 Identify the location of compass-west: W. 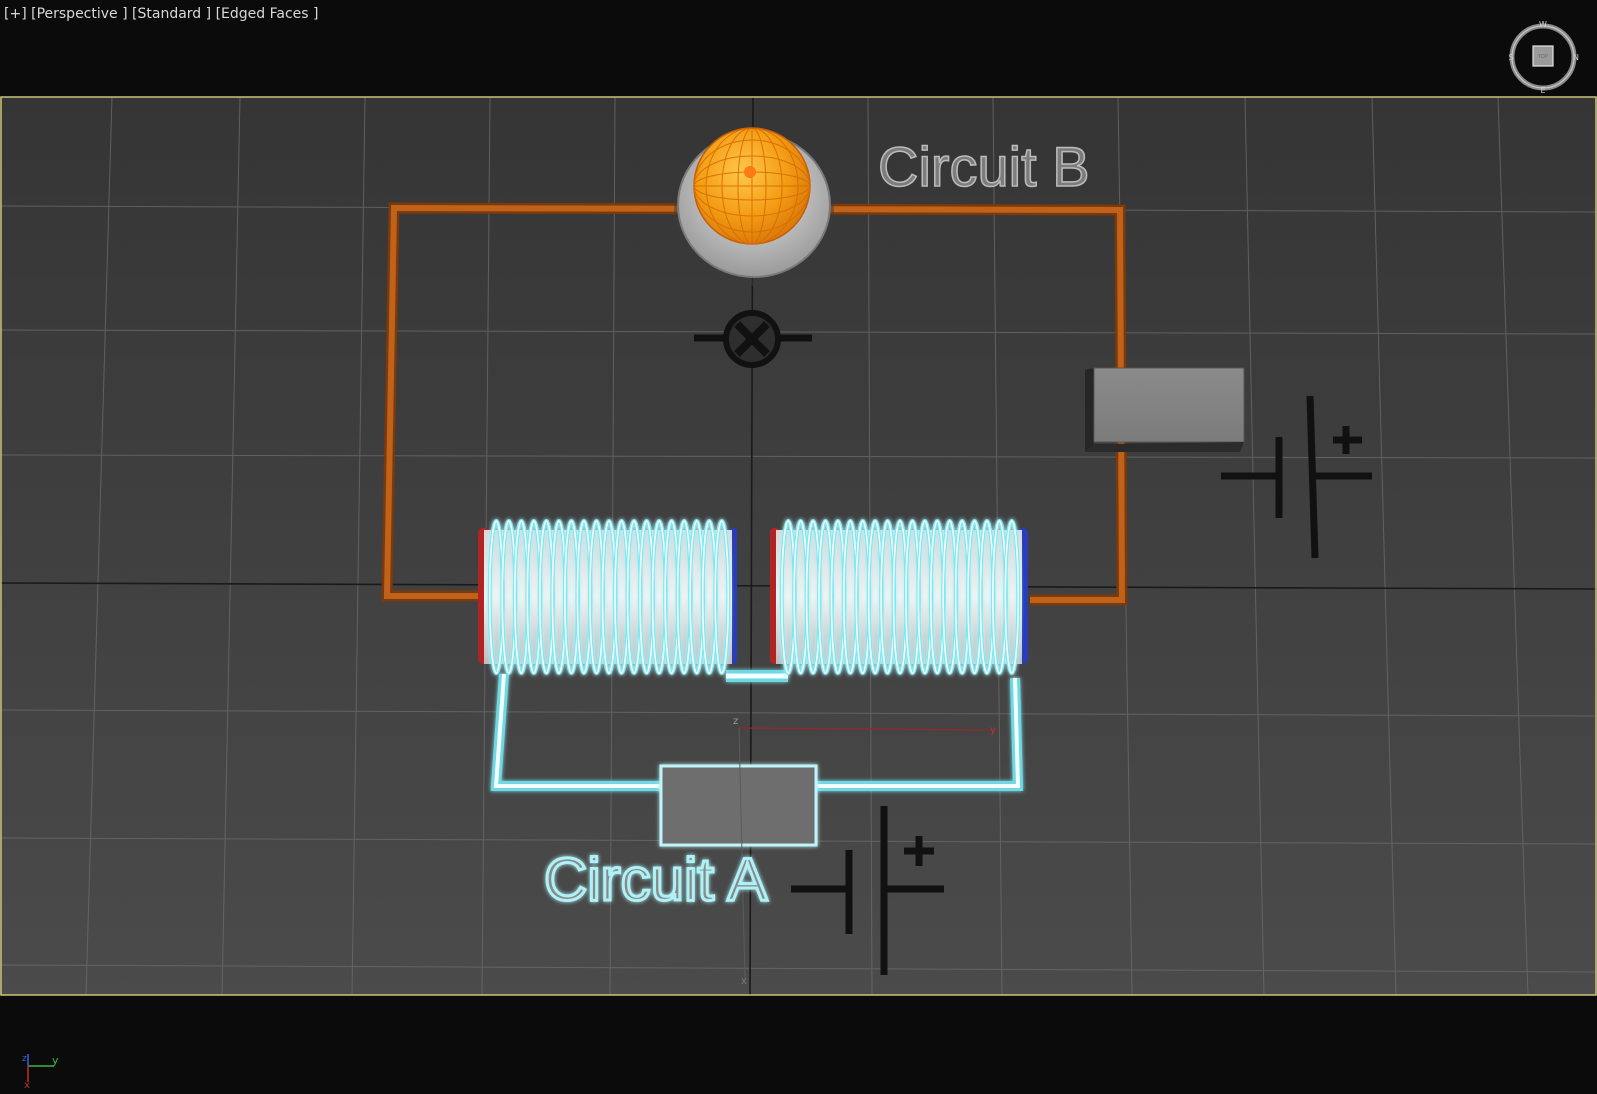
(1543, 24).